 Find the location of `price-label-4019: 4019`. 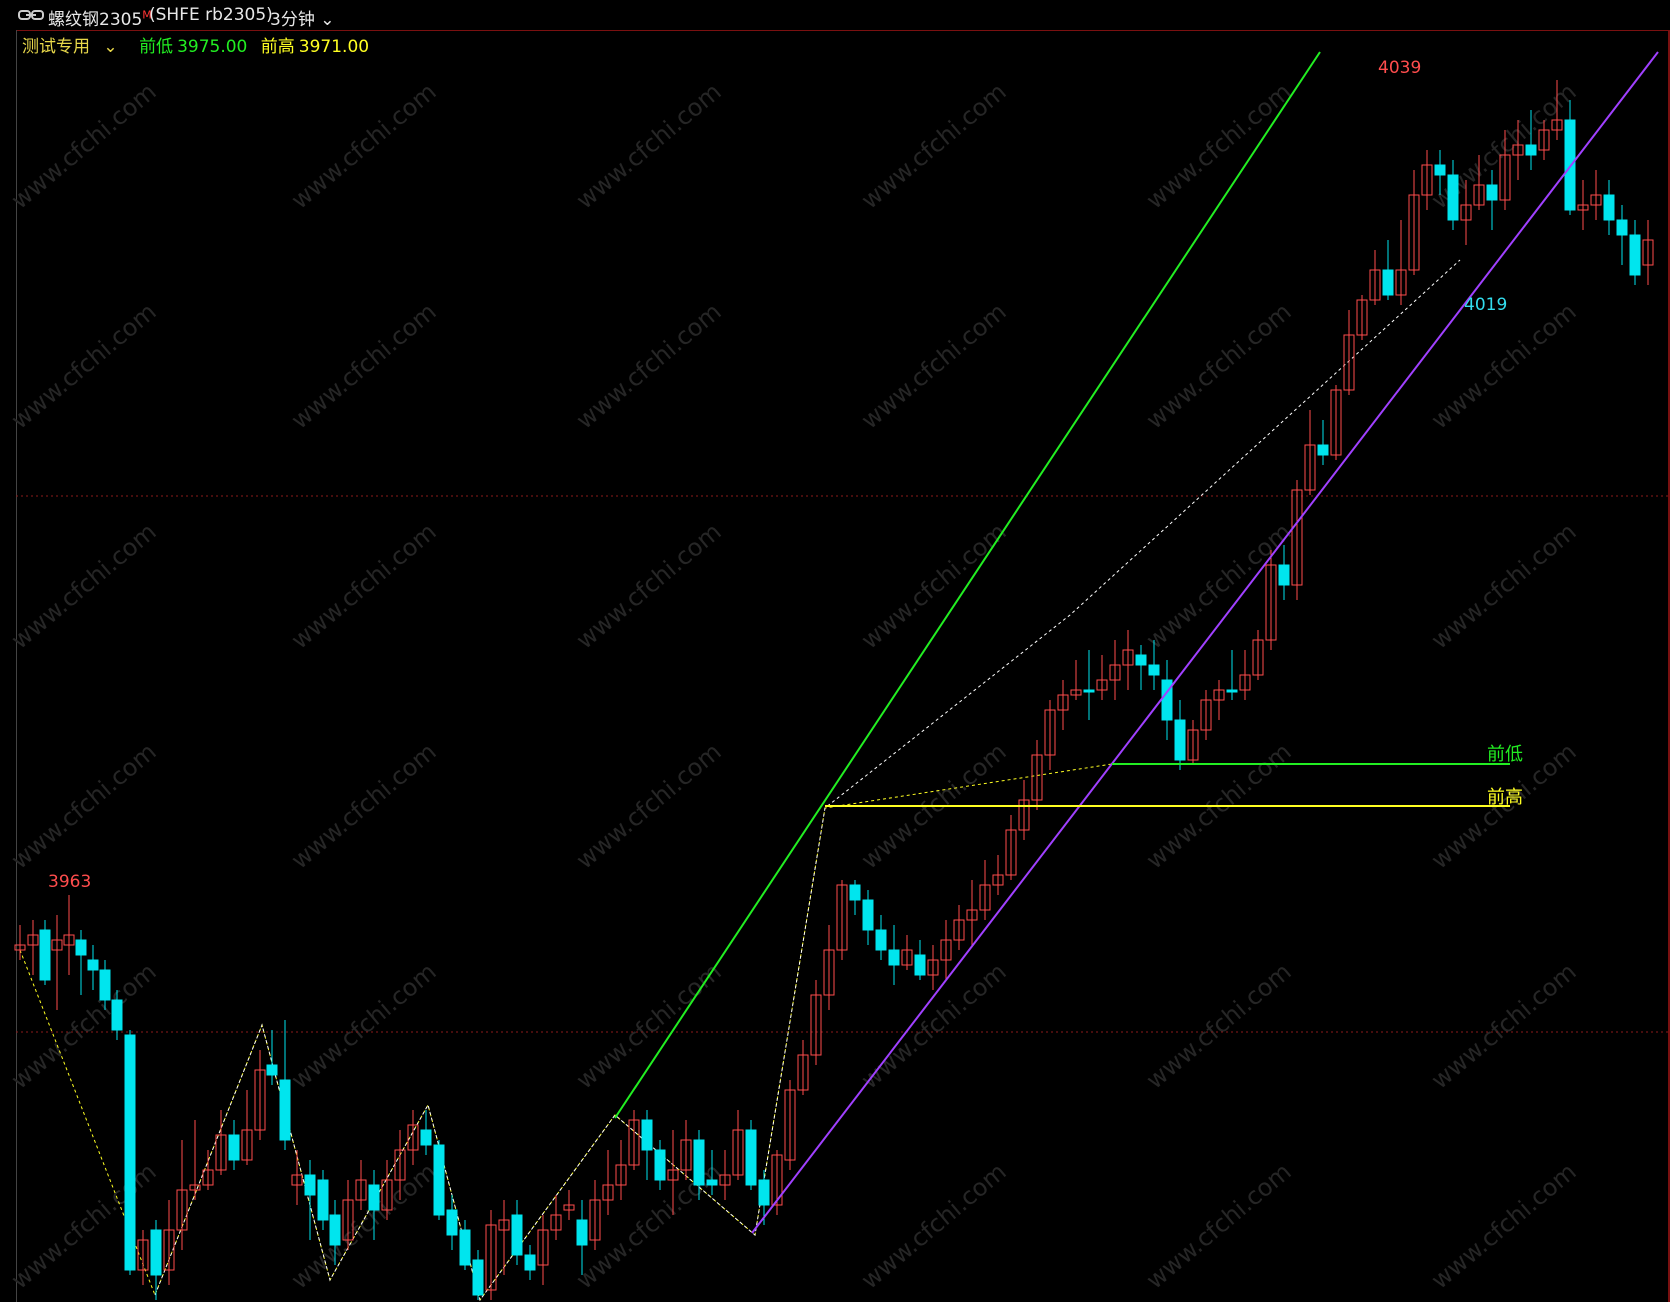

price-label-4019: 4019 is located at coordinates (1485, 305).